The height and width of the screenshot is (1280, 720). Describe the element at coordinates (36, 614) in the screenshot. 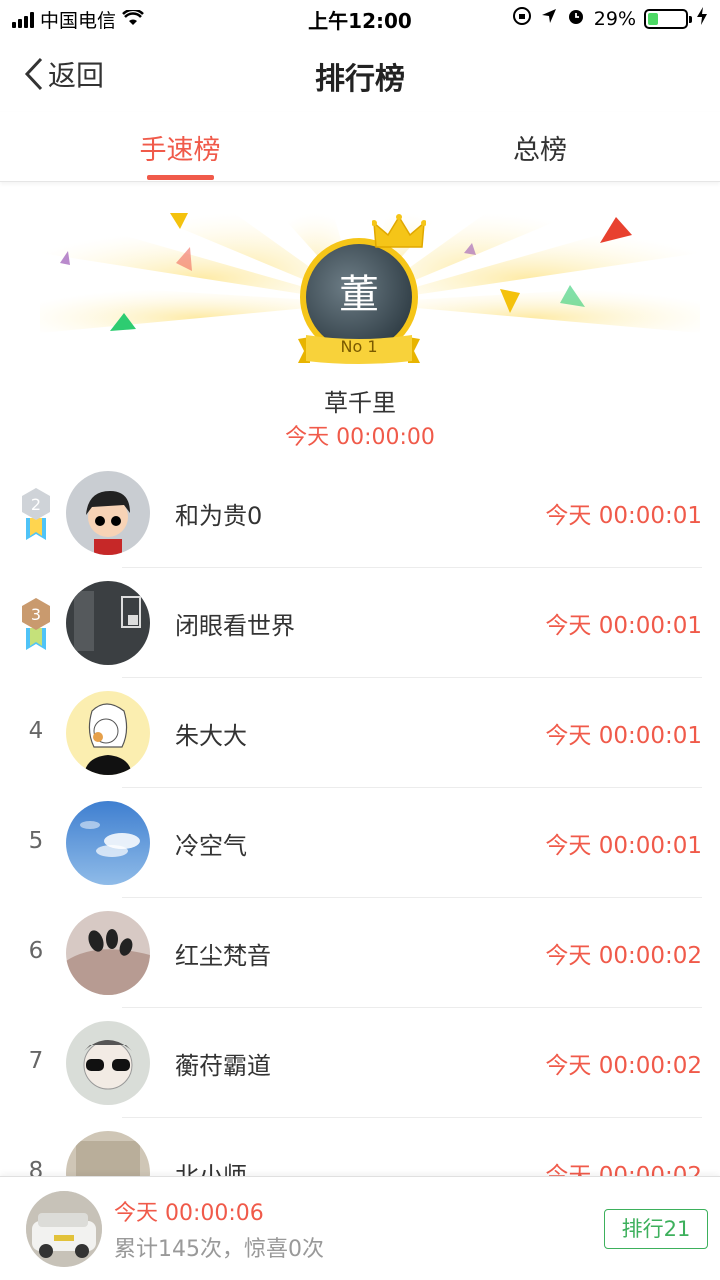

I see `svg-text: 3` at that location.